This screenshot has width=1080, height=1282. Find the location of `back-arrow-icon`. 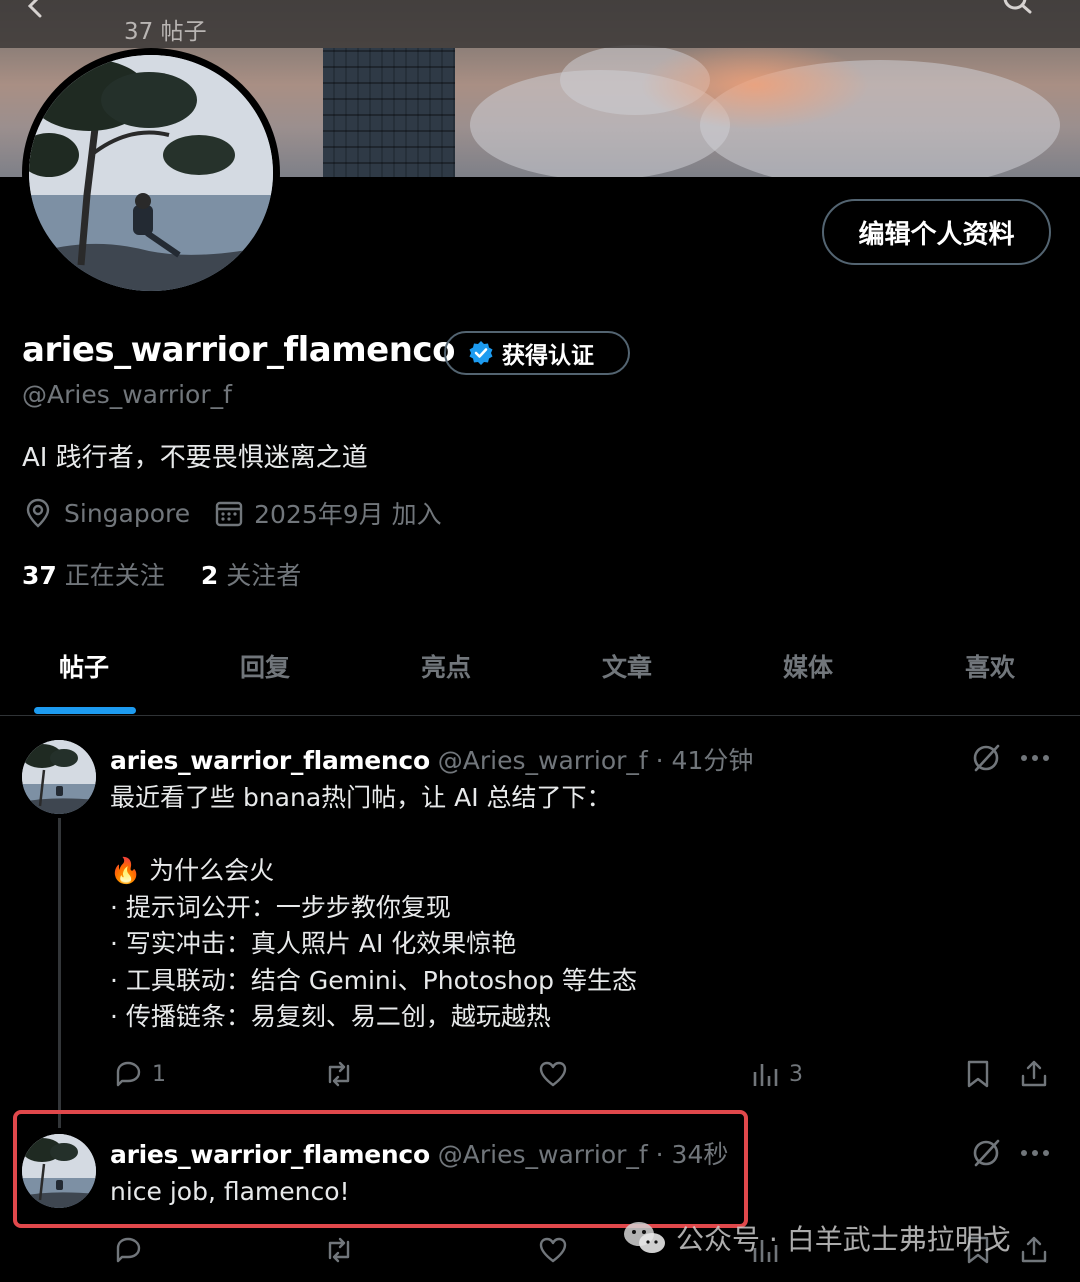

back-arrow-icon is located at coordinates (37, 9).